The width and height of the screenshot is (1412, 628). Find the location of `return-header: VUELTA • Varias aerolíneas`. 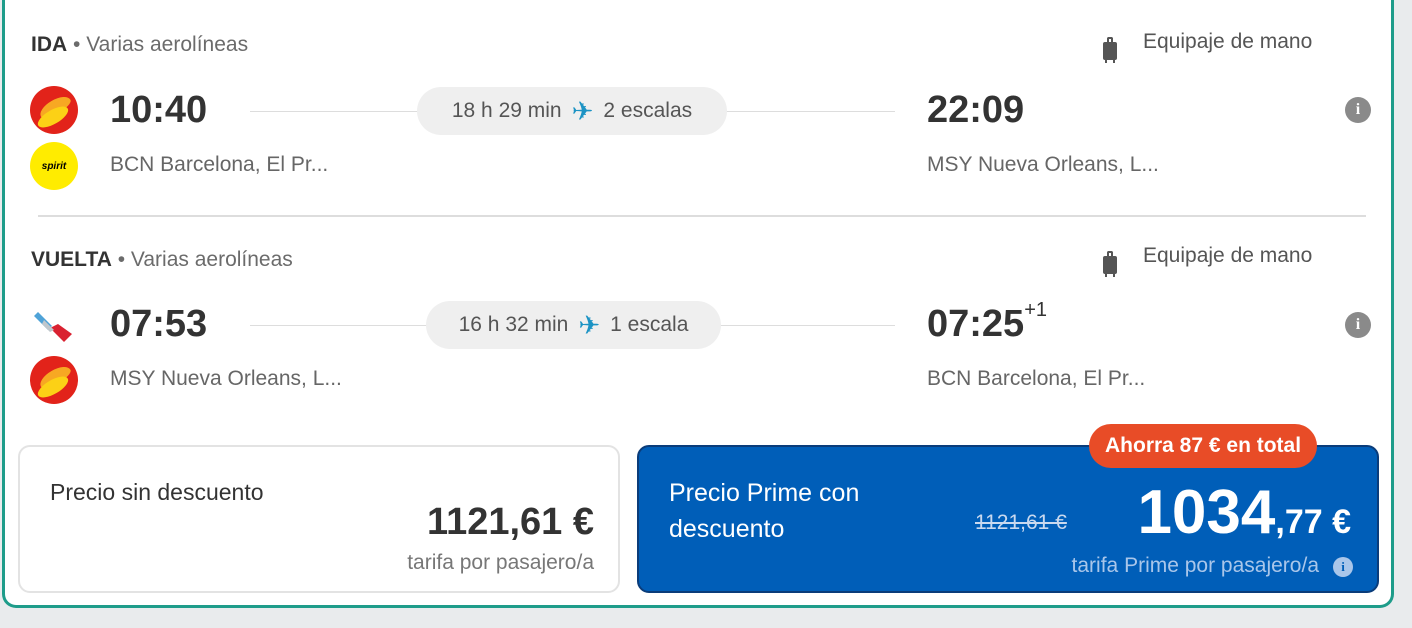

return-header: VUELTA • Varias aerolíneas is located at coordinates (162, 259).